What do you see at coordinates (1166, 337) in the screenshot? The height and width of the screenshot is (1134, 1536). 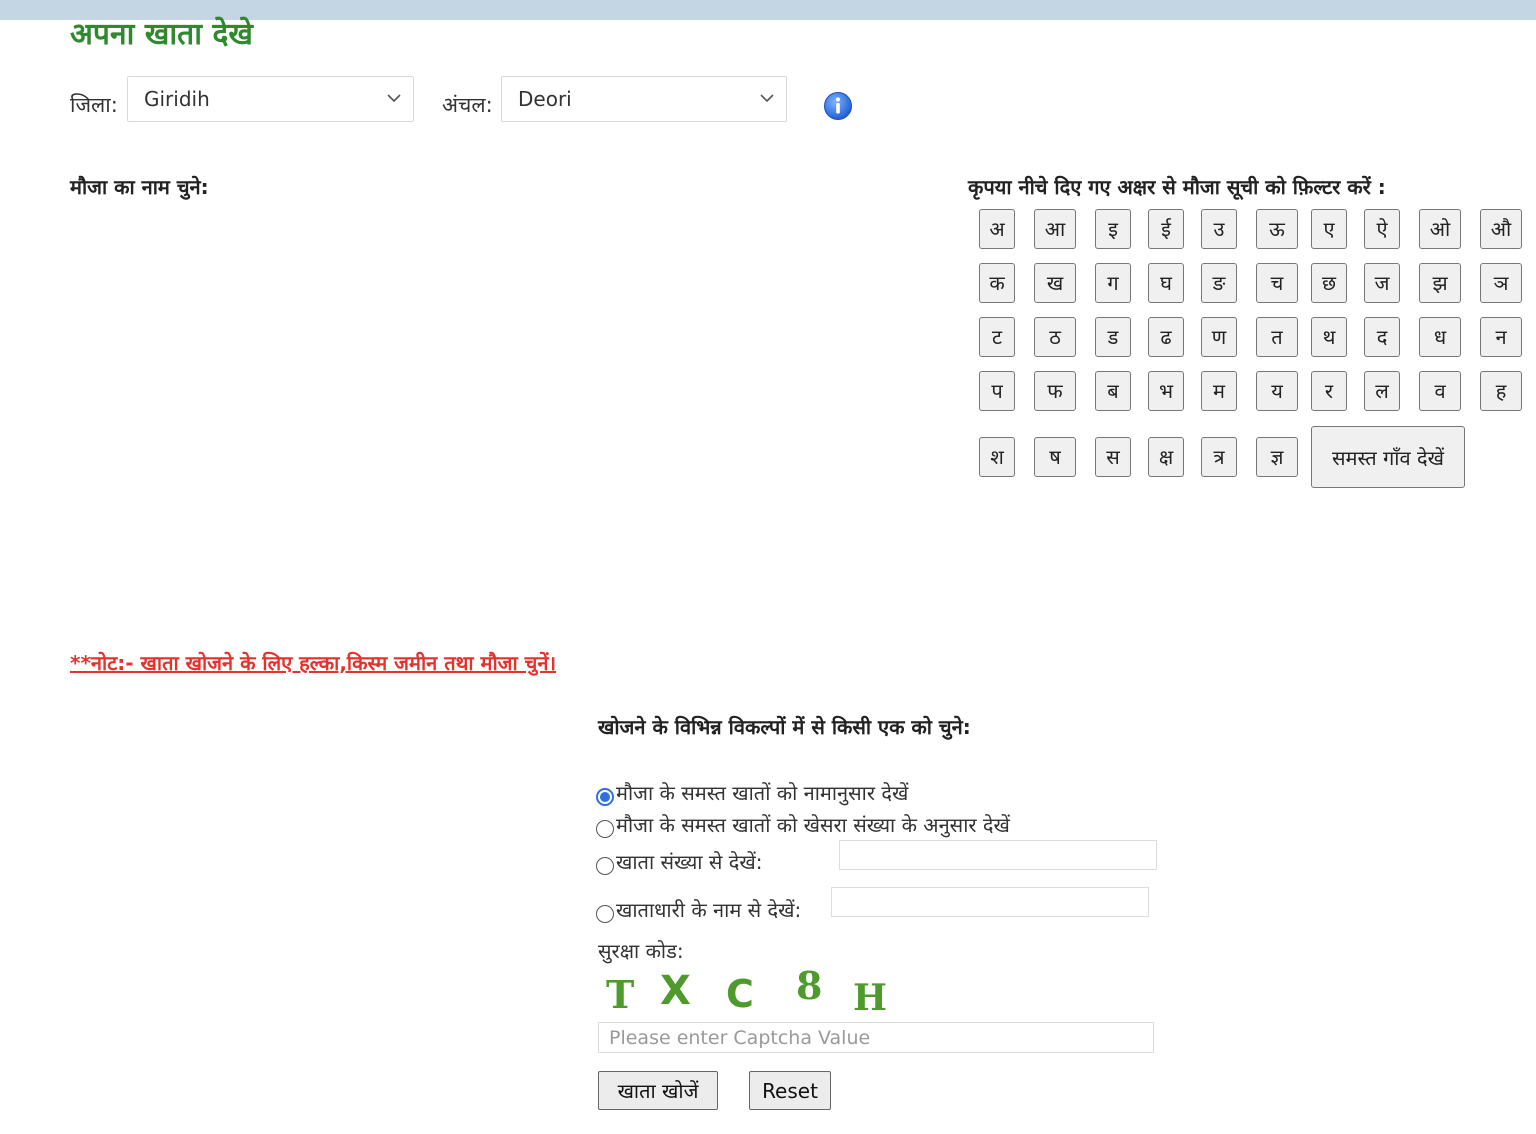 I see `letter-filter-button: ढ` at bounding box center [1166, 337].